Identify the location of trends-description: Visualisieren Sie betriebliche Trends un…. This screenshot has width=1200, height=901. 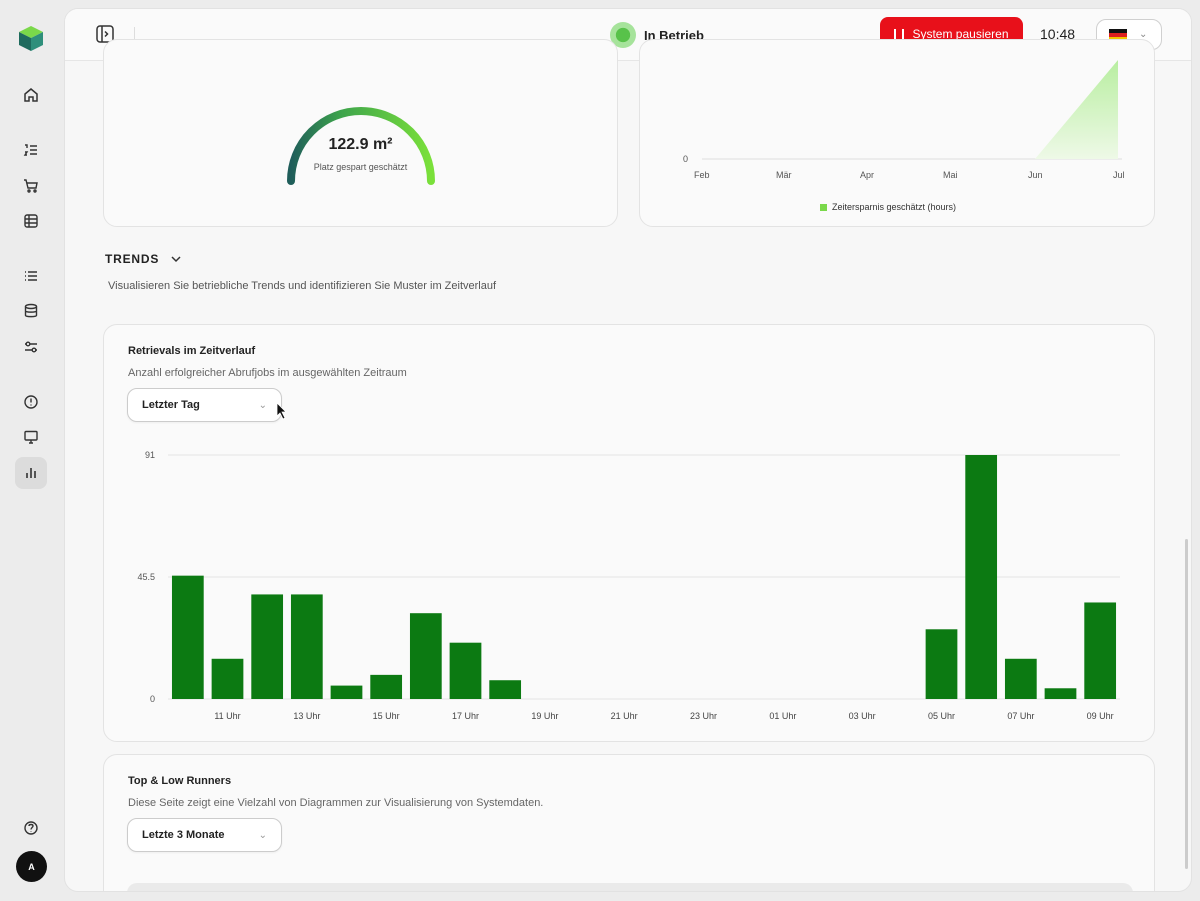
(302, 286).